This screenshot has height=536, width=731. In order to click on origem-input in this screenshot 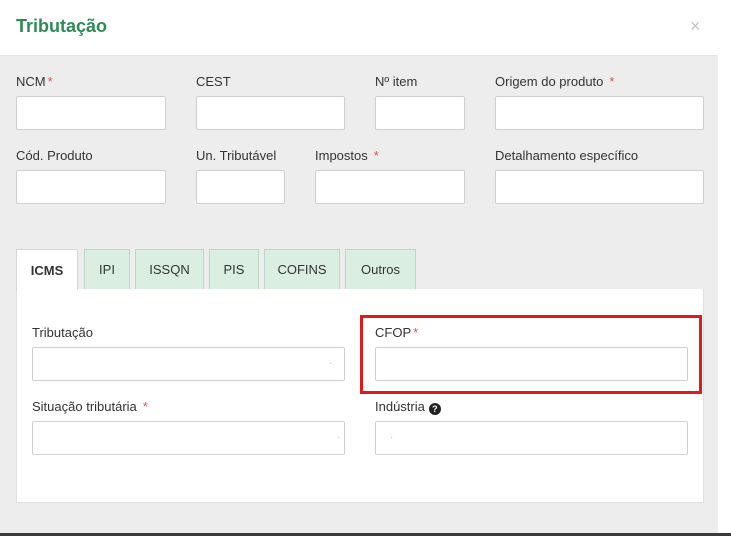, I will do `click(599, 113)`.